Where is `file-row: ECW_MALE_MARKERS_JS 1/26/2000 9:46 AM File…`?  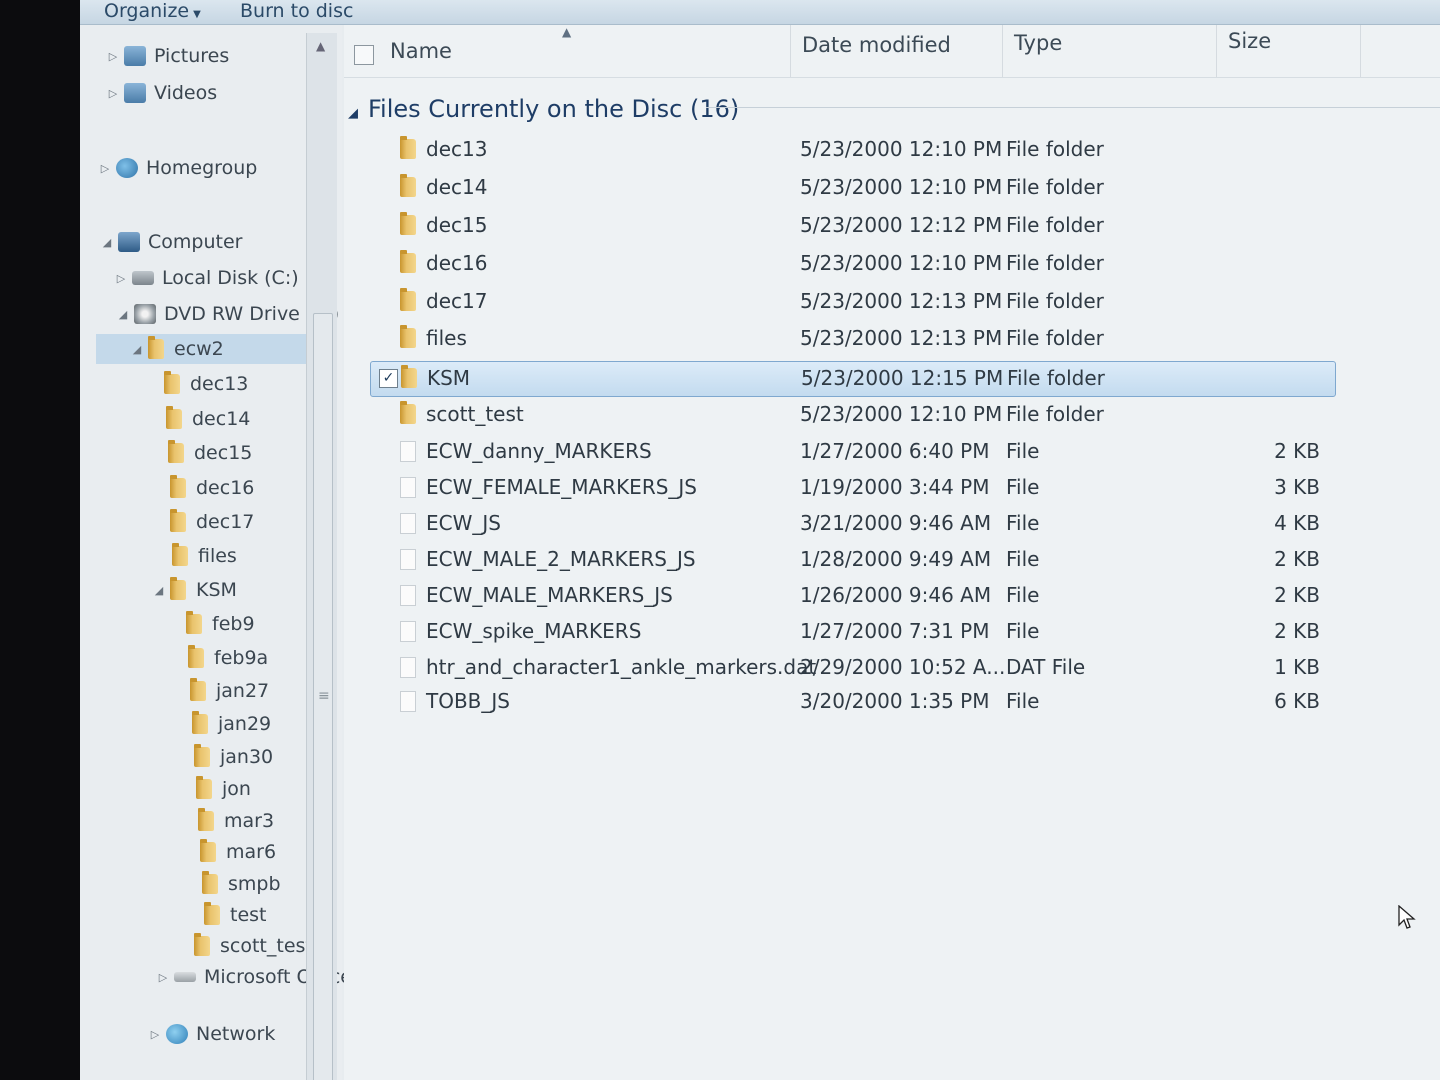
file-row: ECW_MALE_MARKERS_JS 1/26/2000 9:46 AM File… is located at coordinates (852, 596).